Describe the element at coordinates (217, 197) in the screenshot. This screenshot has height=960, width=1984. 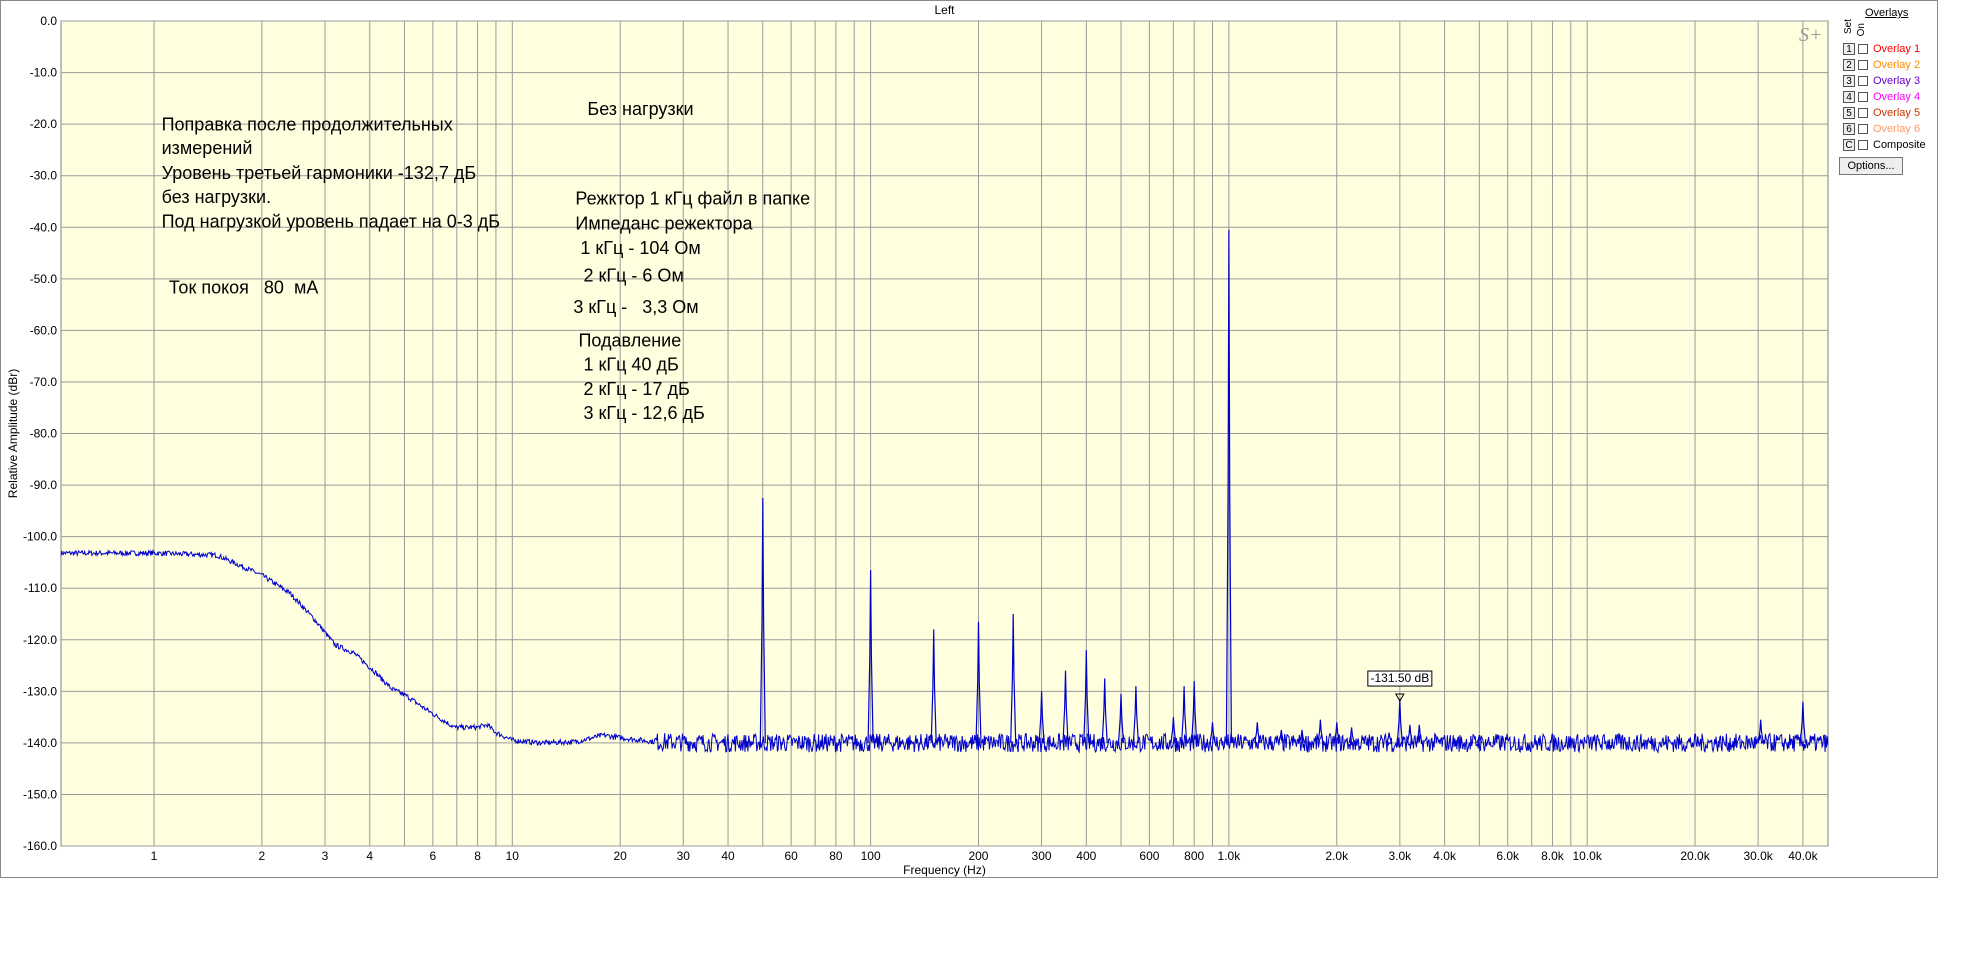
I see `annotation-text: без нагрузки.` at that location.